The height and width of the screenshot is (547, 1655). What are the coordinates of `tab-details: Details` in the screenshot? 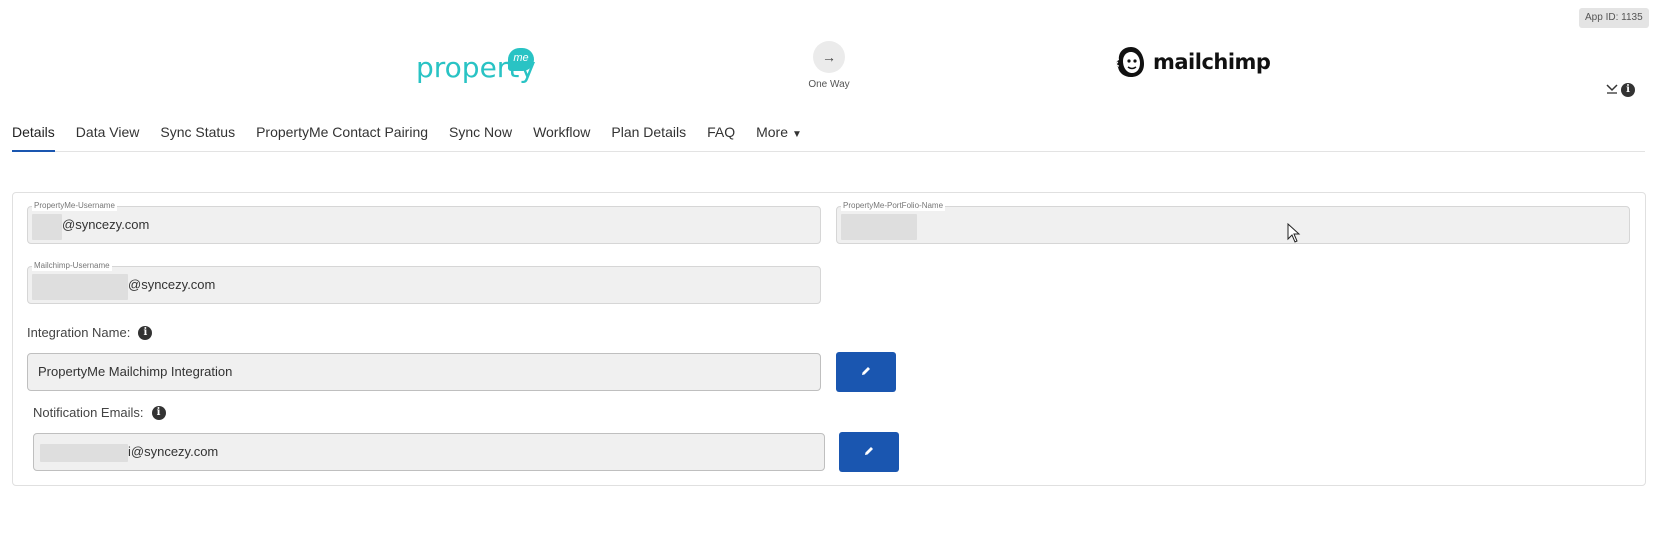 It's located at (33, 136).